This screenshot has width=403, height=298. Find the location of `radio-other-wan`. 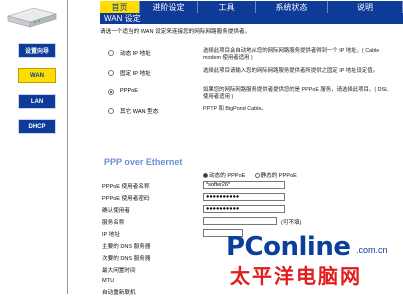

radio-other-wan is located at coordinates (111, 111).